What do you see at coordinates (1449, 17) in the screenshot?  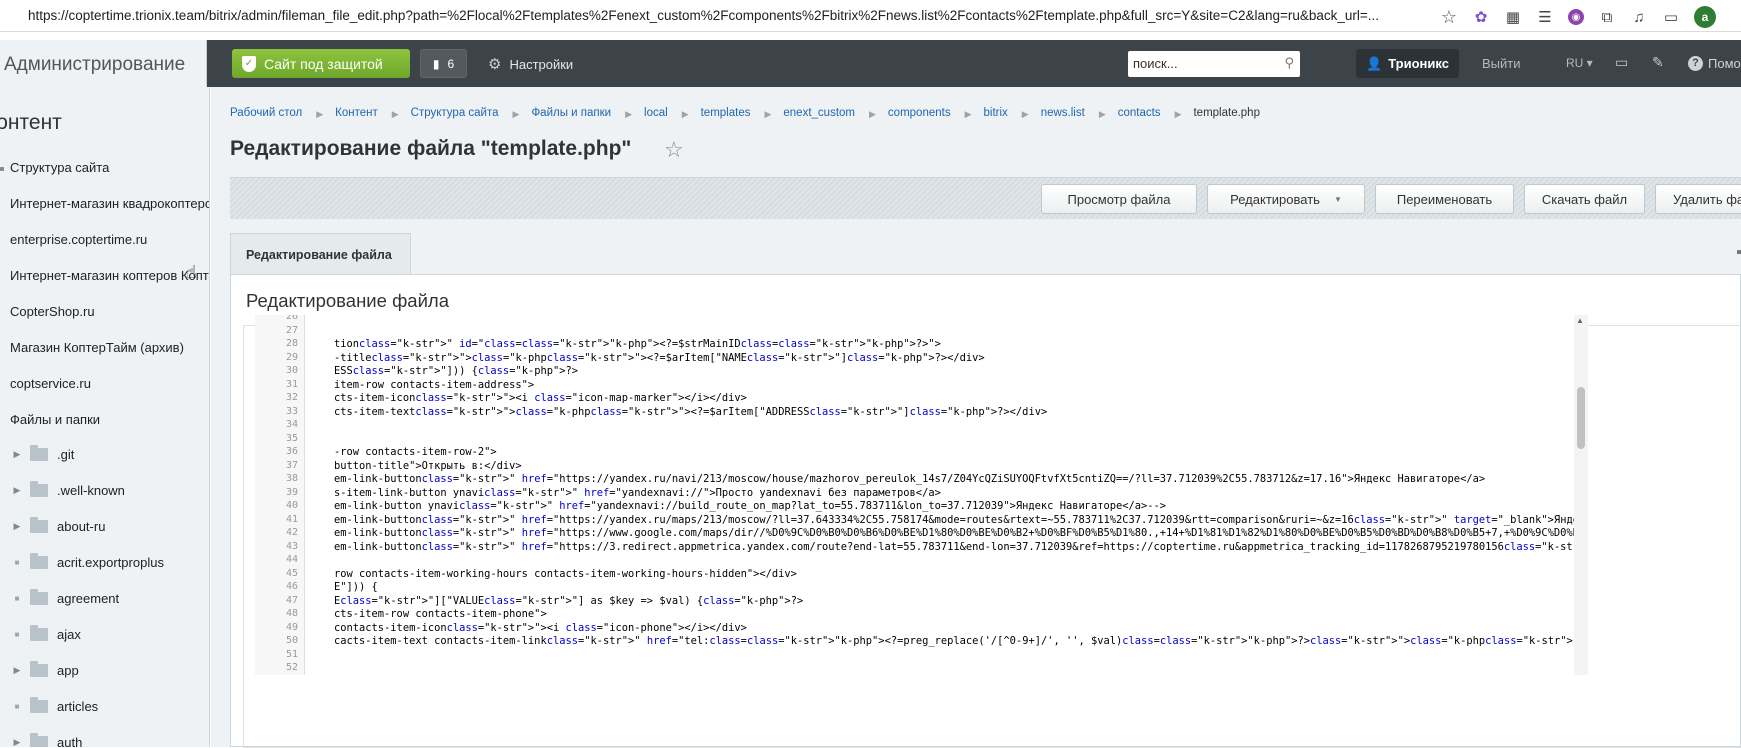 I see `bookmark-star-icon: ☆` at bounding box center [1449, 17].